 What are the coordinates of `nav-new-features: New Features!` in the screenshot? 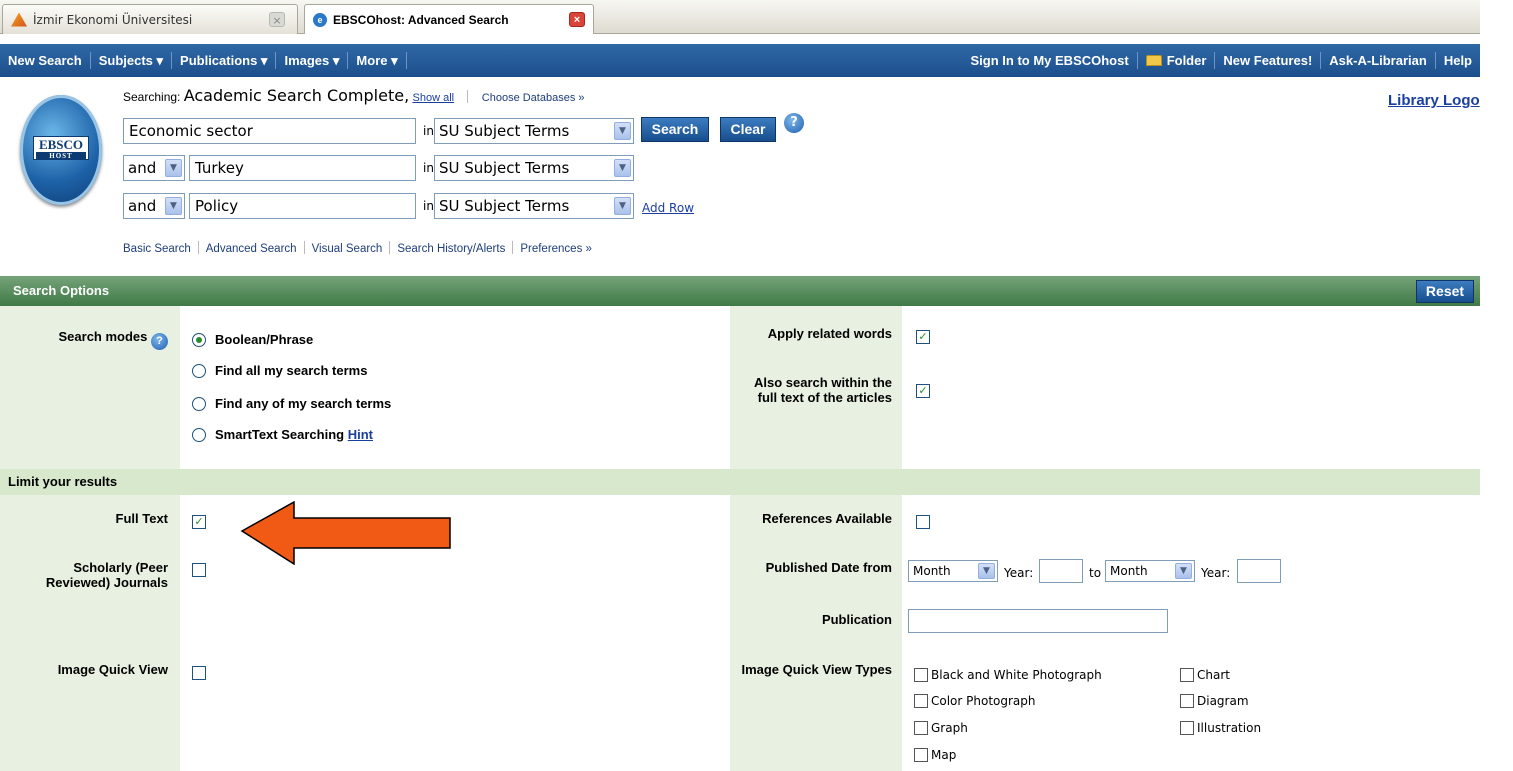 It's located at (1268, 60).